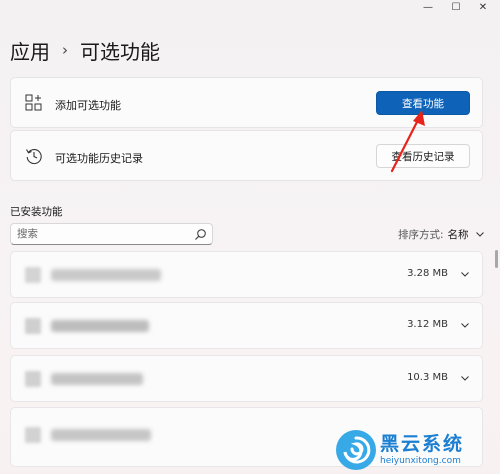  What do you see at coordinates (423, 156) in the screenshot?
I see `view-history-button: 查看历史记录` at bounding box center [423, 156].